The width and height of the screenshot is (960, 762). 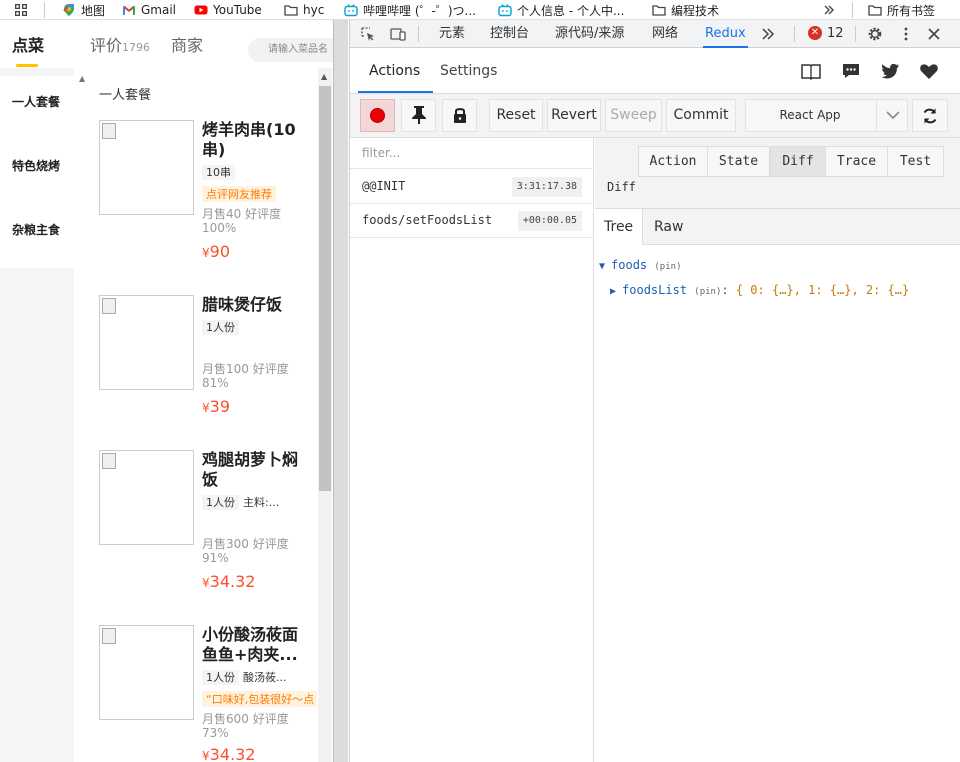 I want to click on chevron-down-icon, so click(x=892, y=115).